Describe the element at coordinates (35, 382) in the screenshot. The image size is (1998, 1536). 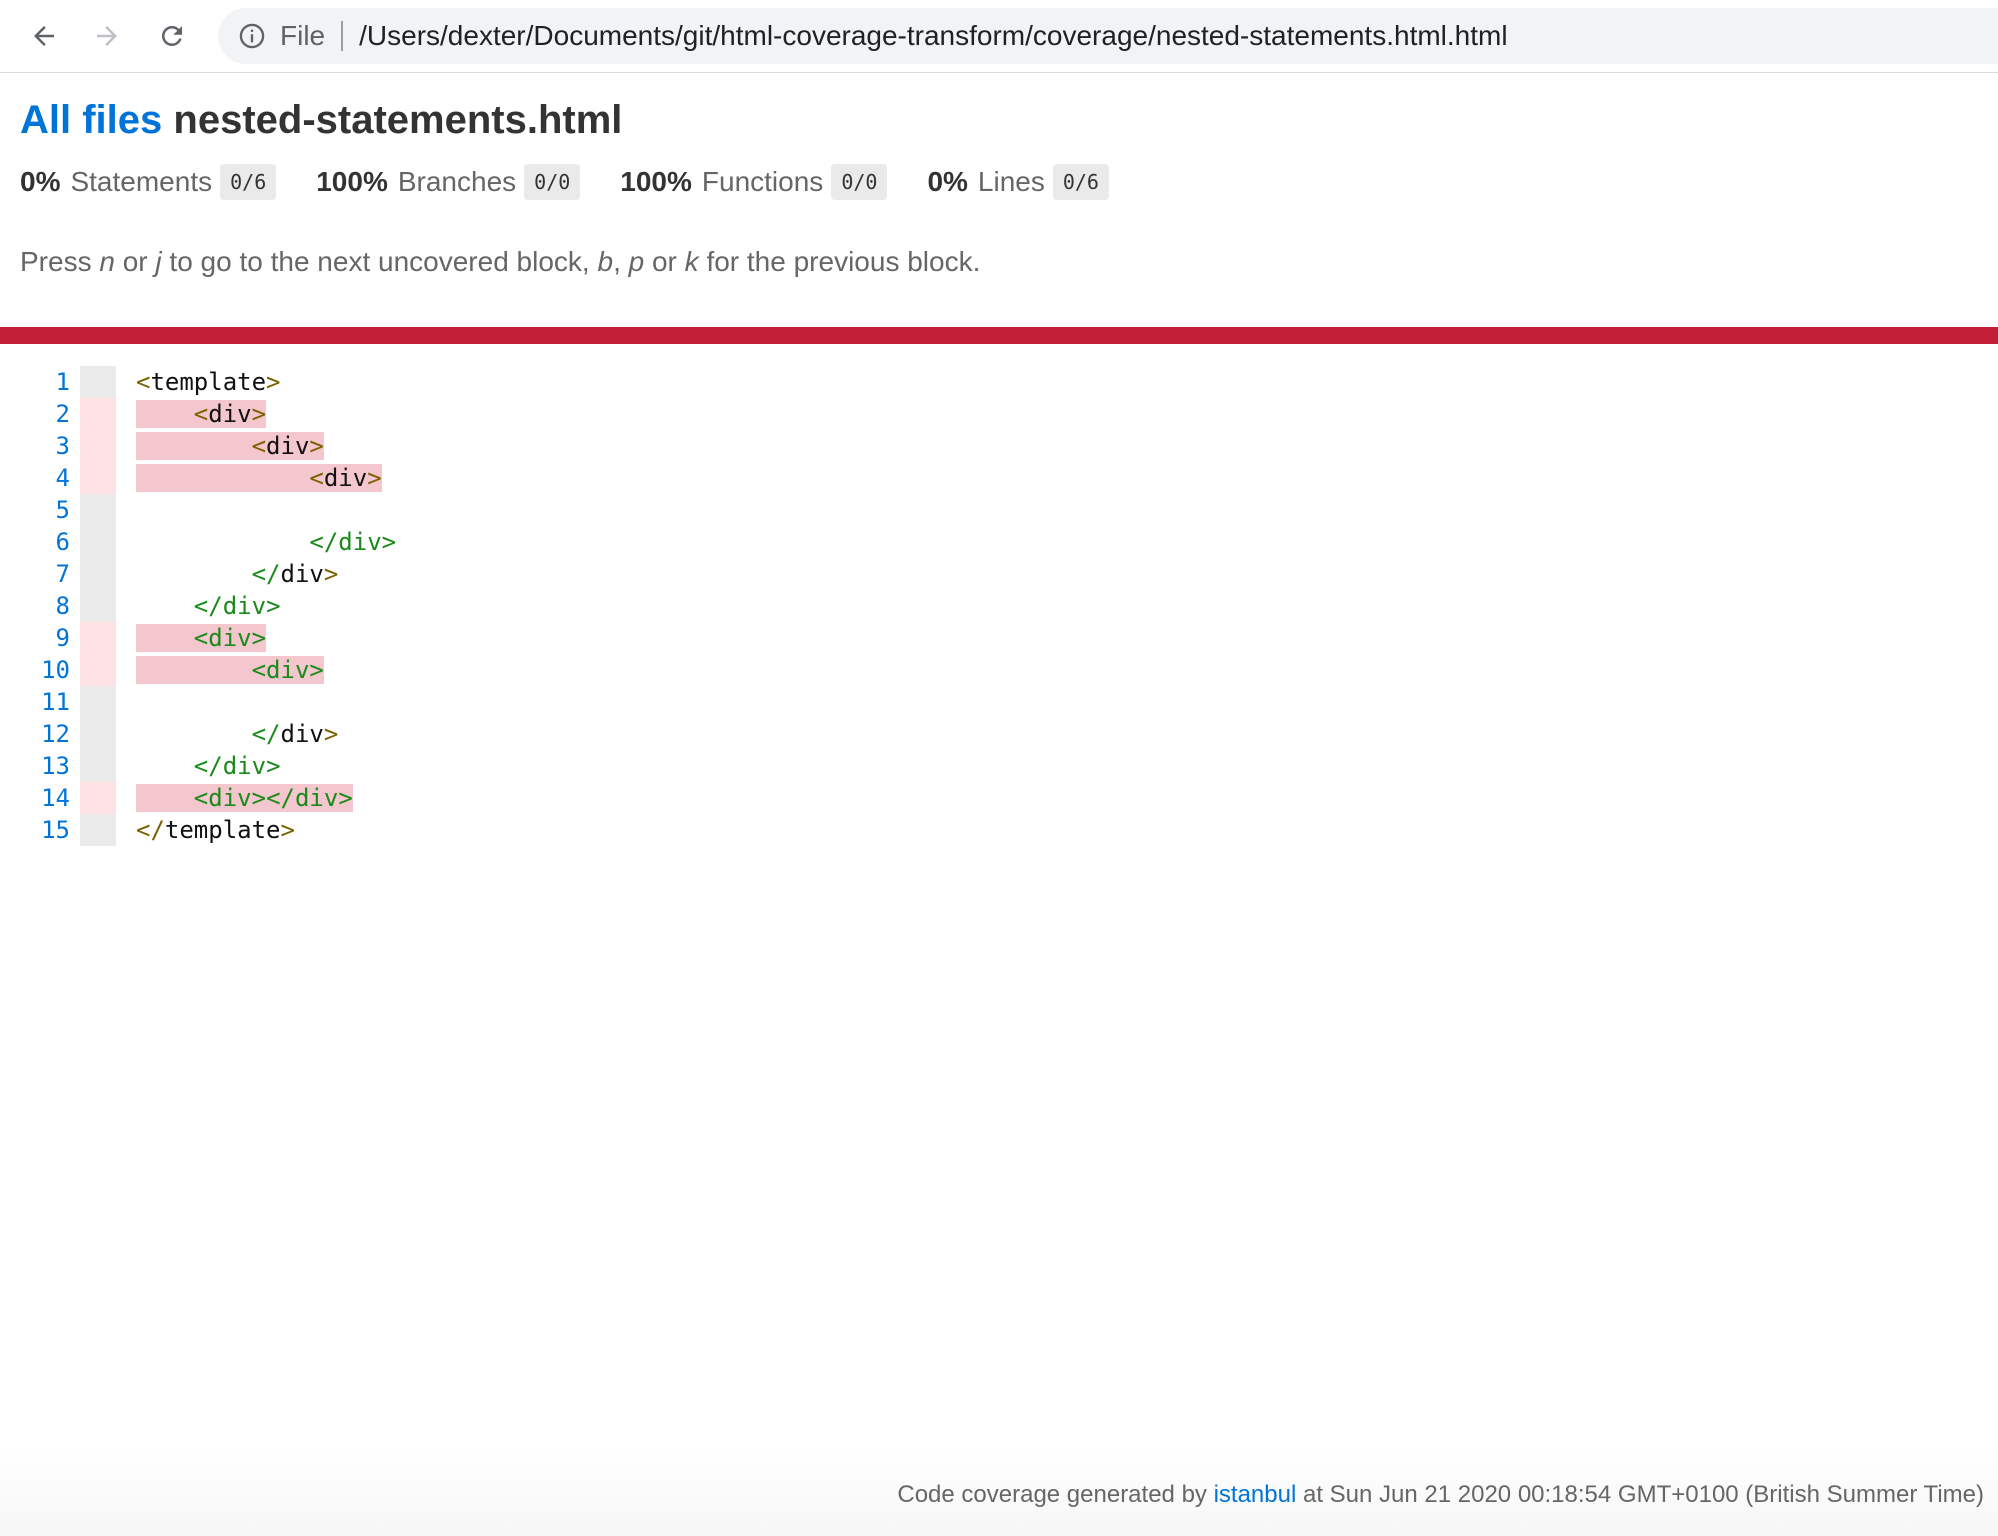
I see `line-number: 1` at that location.